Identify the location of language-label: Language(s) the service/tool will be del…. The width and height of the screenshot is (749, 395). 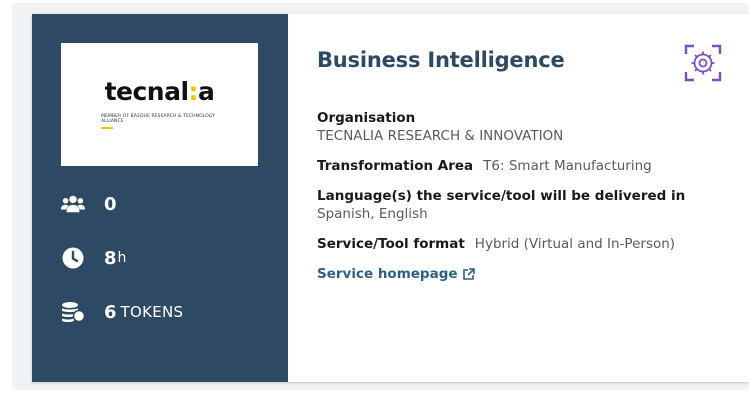
(501, 196).